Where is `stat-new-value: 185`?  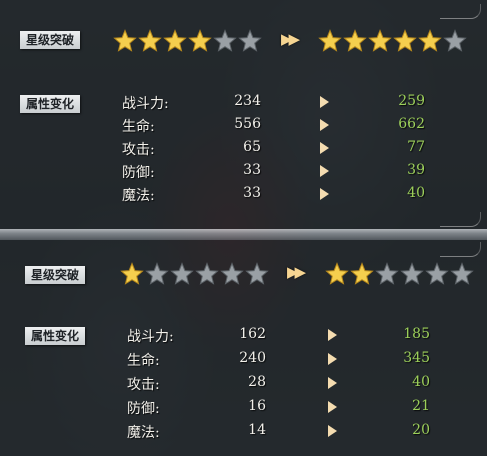
stat-new-value: 185 is located at coordinates (416, 334).